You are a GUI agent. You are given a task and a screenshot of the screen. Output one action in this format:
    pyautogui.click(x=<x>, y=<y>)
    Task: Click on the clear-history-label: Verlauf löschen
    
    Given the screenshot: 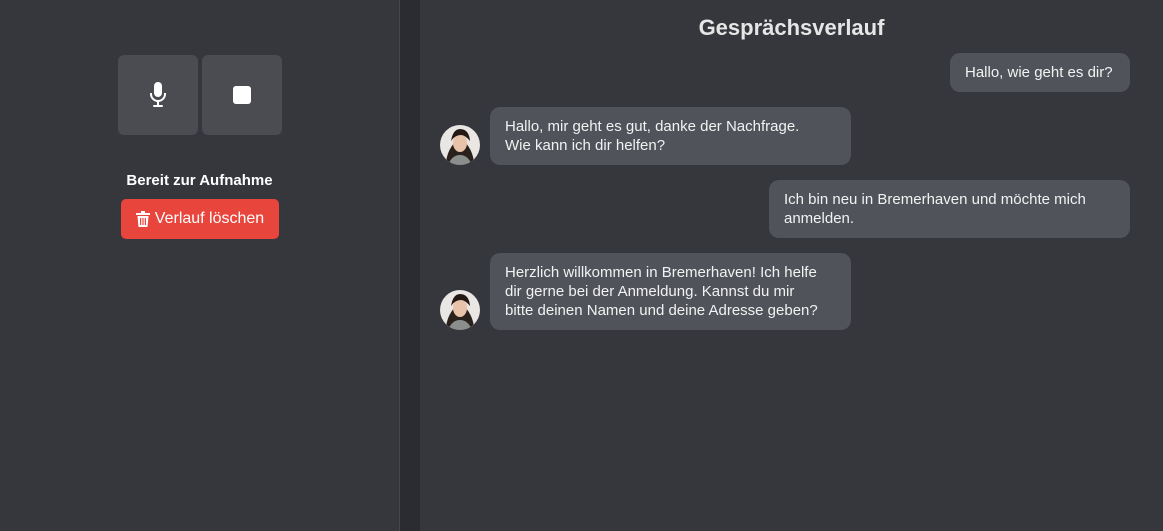 What is the action you would take?
    pyautogui.click(x=209, y=218)
    